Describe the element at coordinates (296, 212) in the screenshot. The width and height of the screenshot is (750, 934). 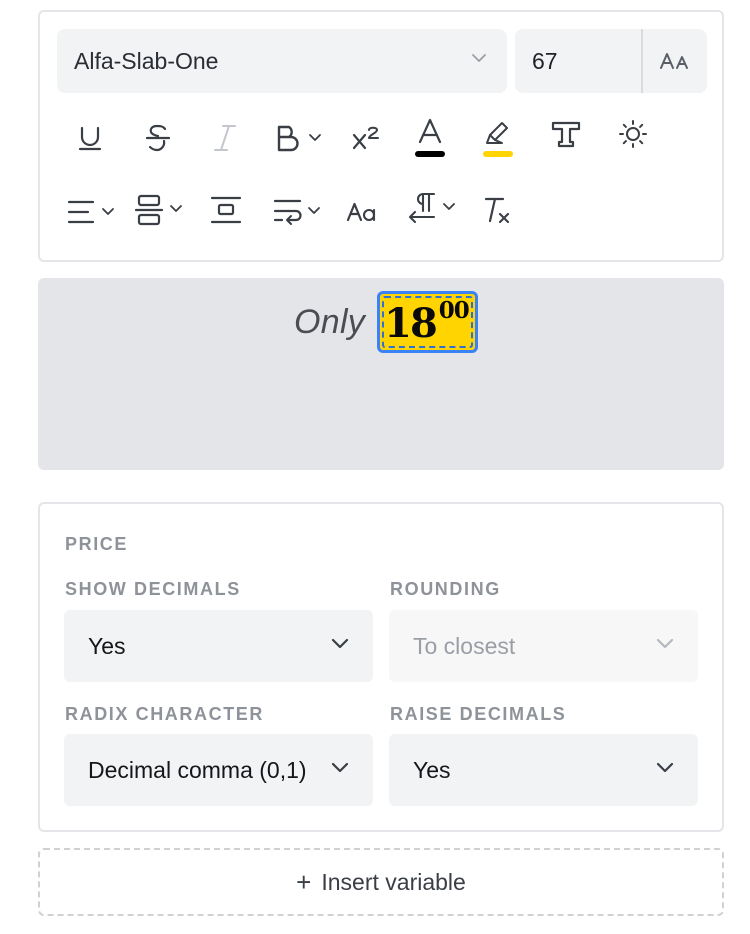
I see `text-wrap-icon` at that location.